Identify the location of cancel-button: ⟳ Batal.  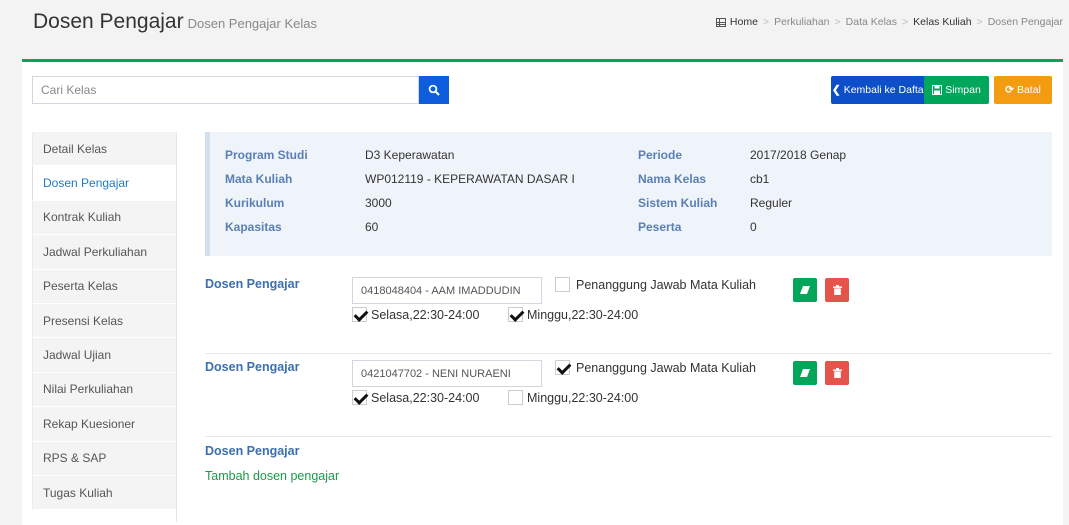
(1023, 90).